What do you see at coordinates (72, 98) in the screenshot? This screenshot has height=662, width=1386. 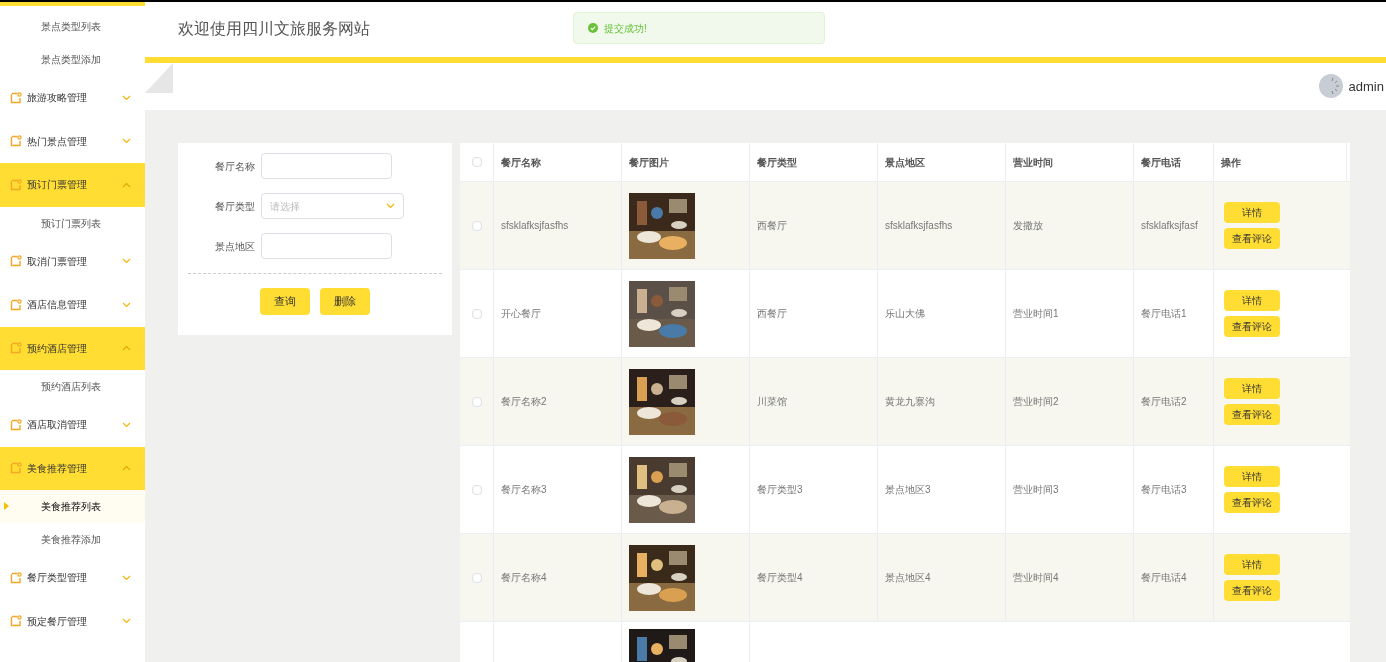 I see `menu-group: 旅游攻略管理` at bounding box center [72, 98].